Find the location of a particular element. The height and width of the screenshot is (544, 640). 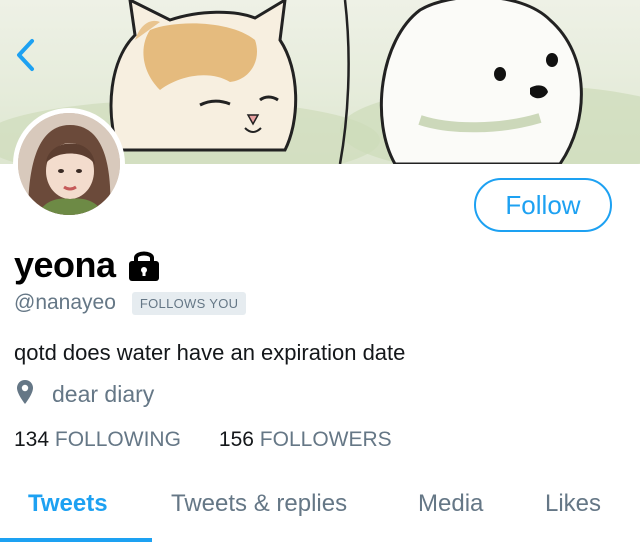

followers-count: 156 is located at coordinates (236, 439).